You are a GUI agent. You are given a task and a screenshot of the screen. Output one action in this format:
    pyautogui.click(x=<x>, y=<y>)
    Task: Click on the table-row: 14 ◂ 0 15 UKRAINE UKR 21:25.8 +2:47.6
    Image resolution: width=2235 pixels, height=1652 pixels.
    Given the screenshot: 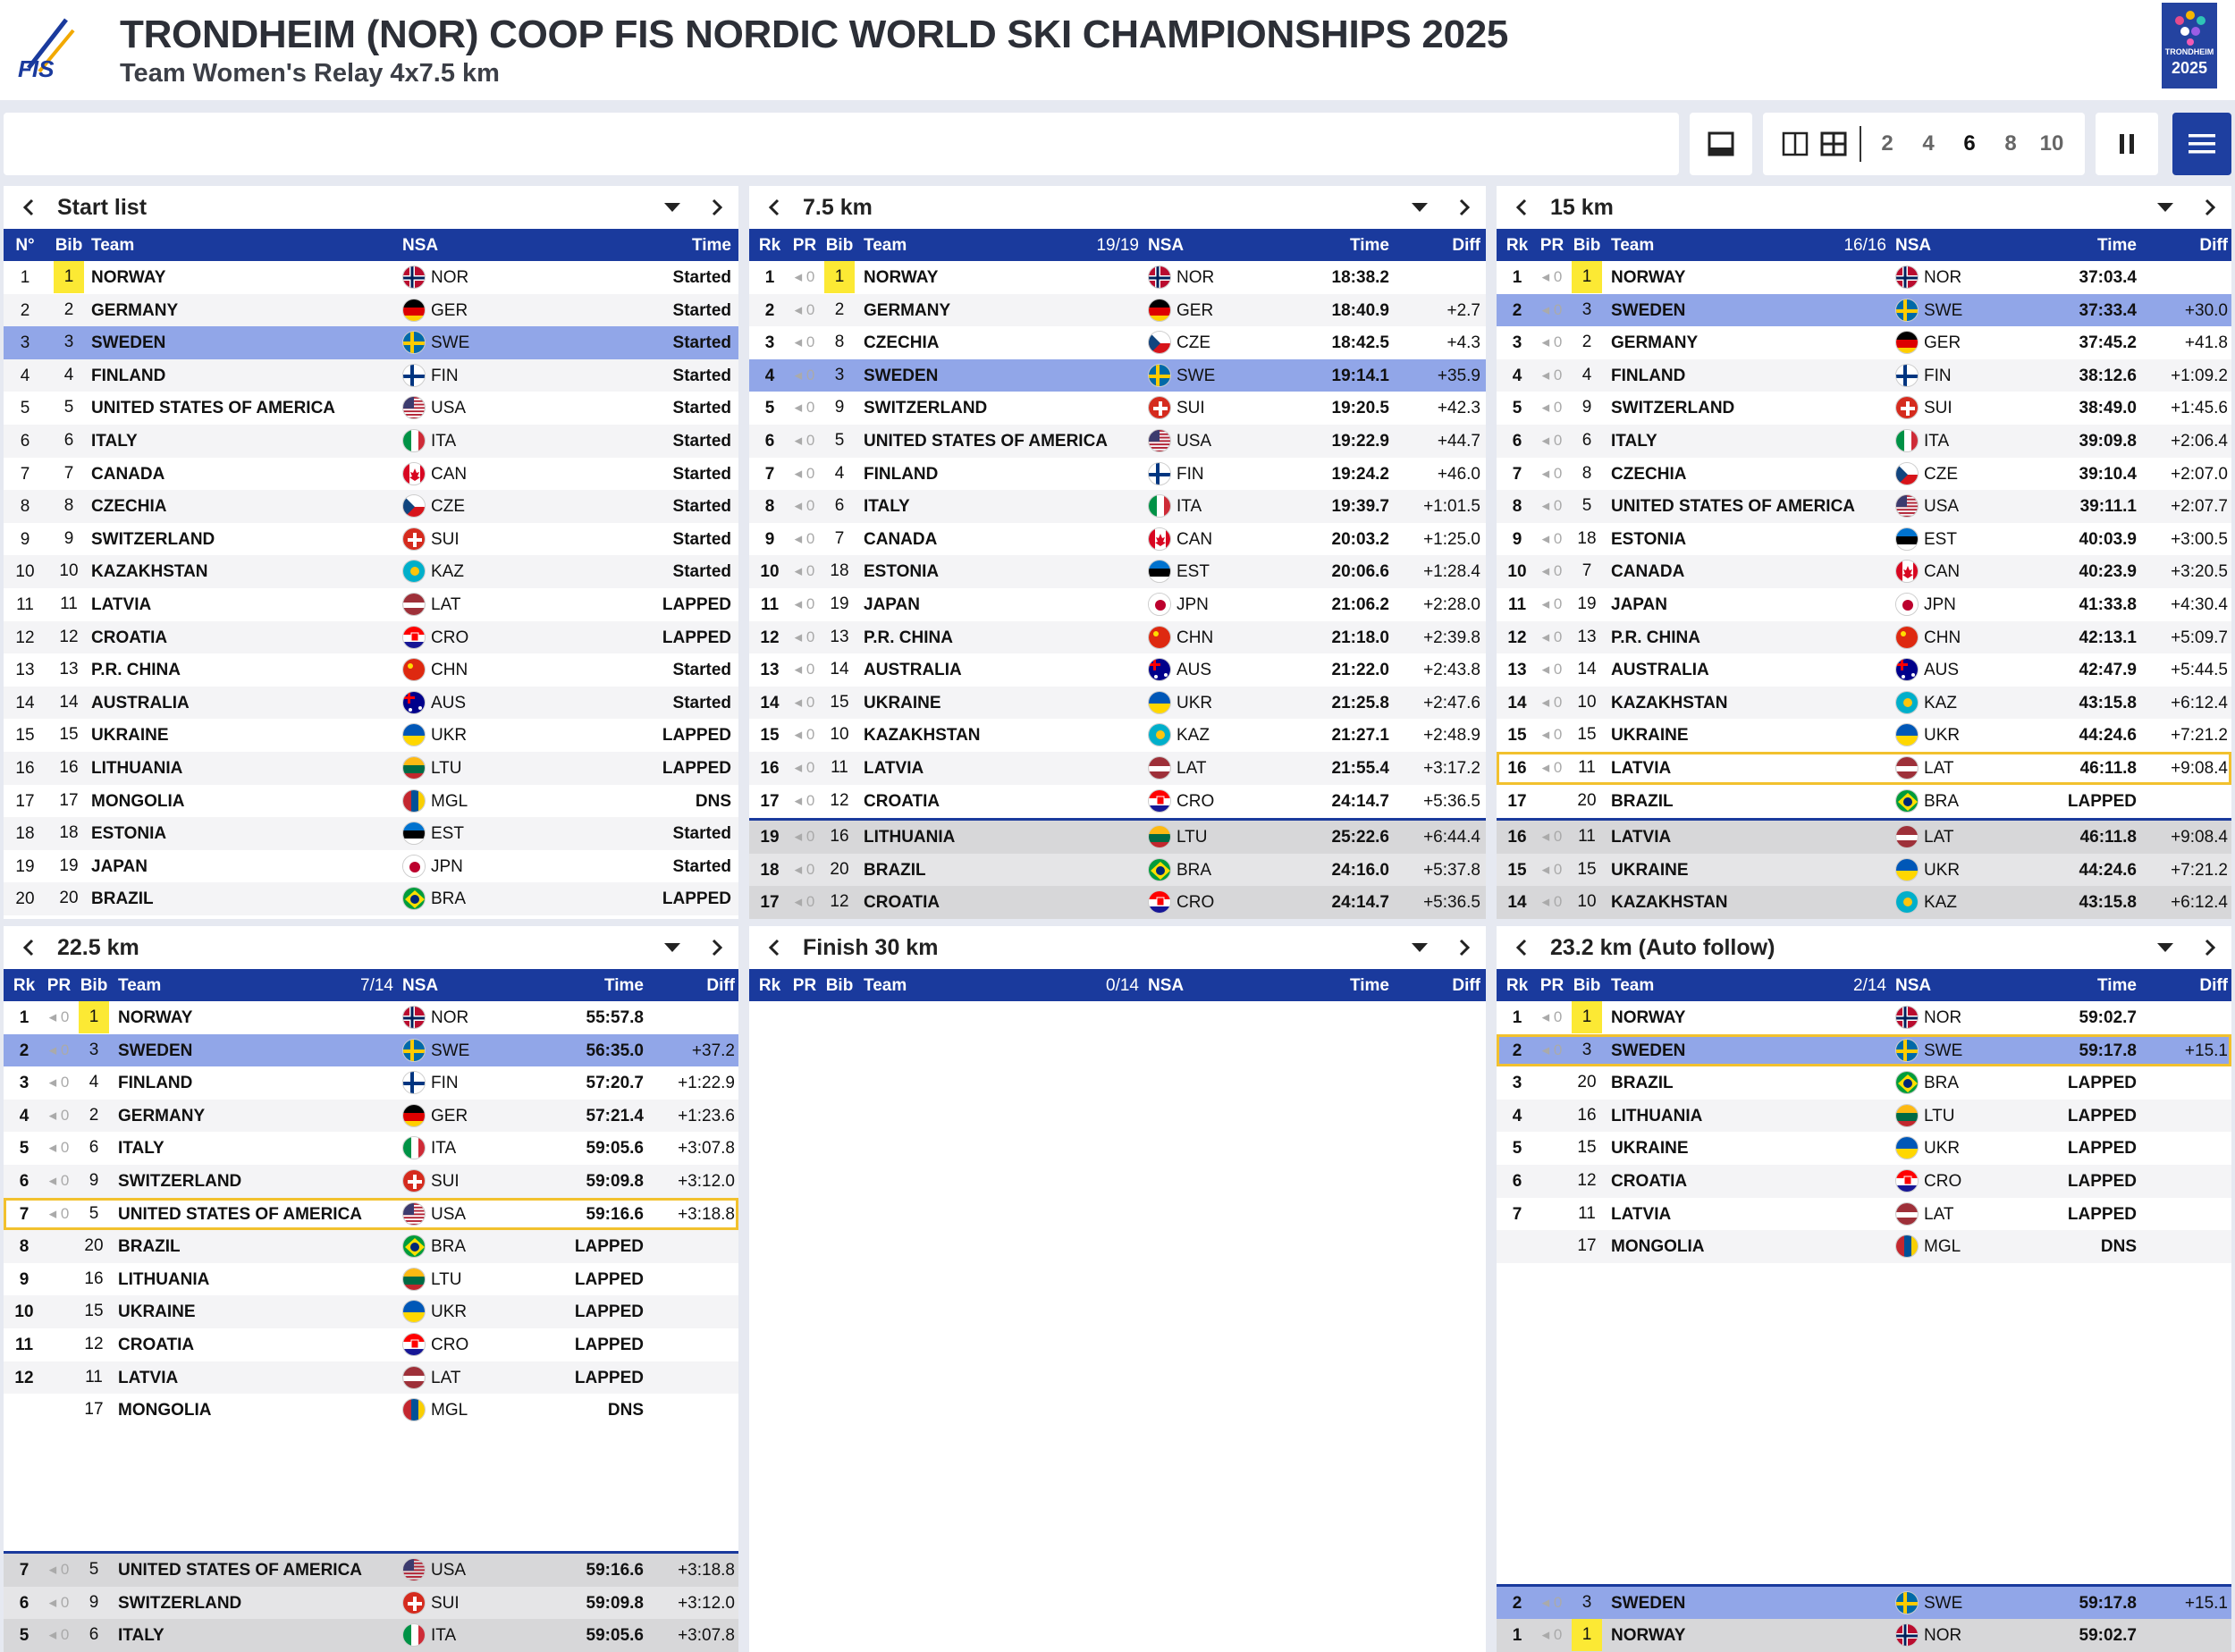 What is the action you would take?
    pyautogui.click(x=1117, y=703)
    